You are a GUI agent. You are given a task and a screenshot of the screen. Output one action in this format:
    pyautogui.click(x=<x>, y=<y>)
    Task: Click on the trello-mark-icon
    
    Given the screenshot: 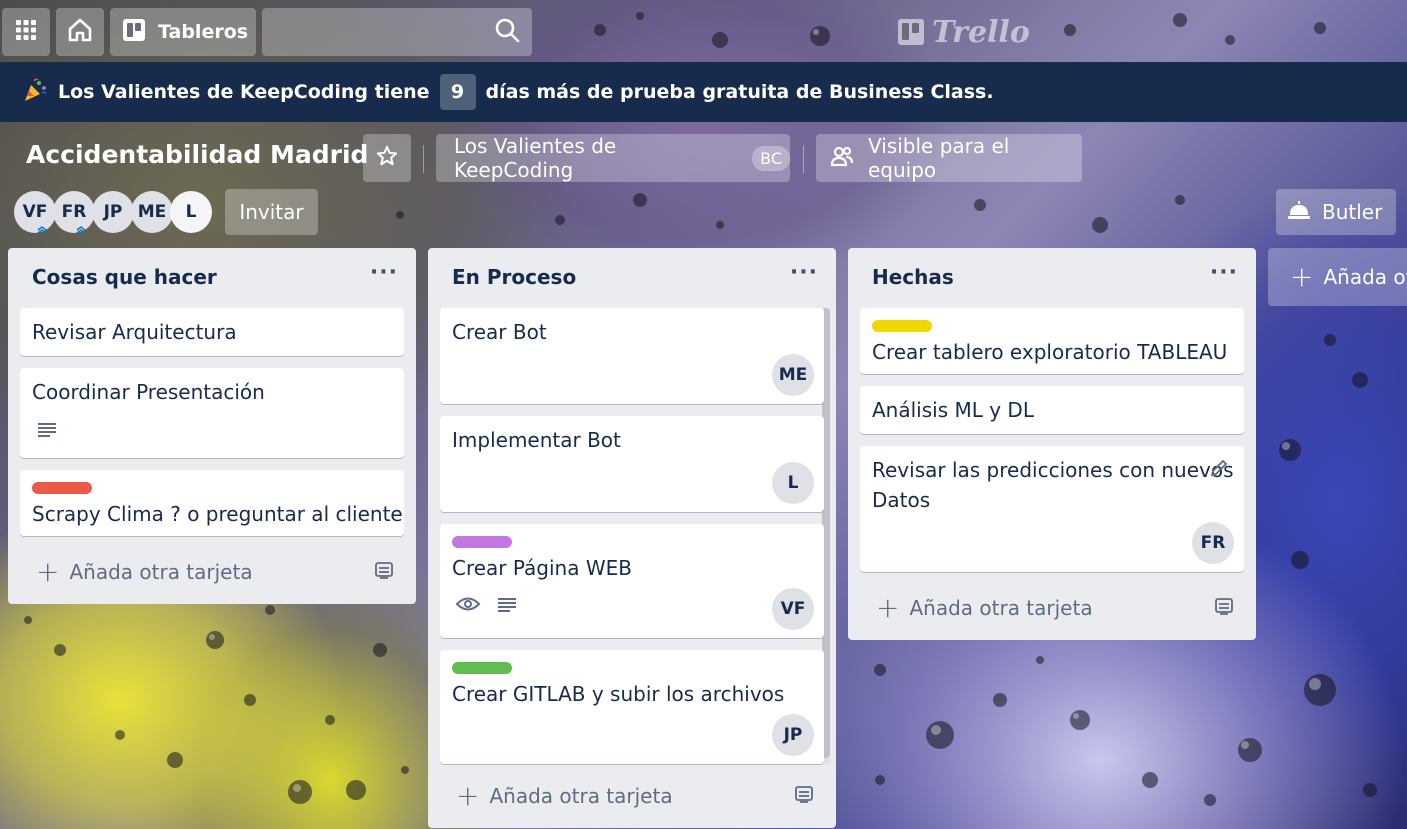 What is the action you would take?
    pyautogui.click(x=911, y=32)
    